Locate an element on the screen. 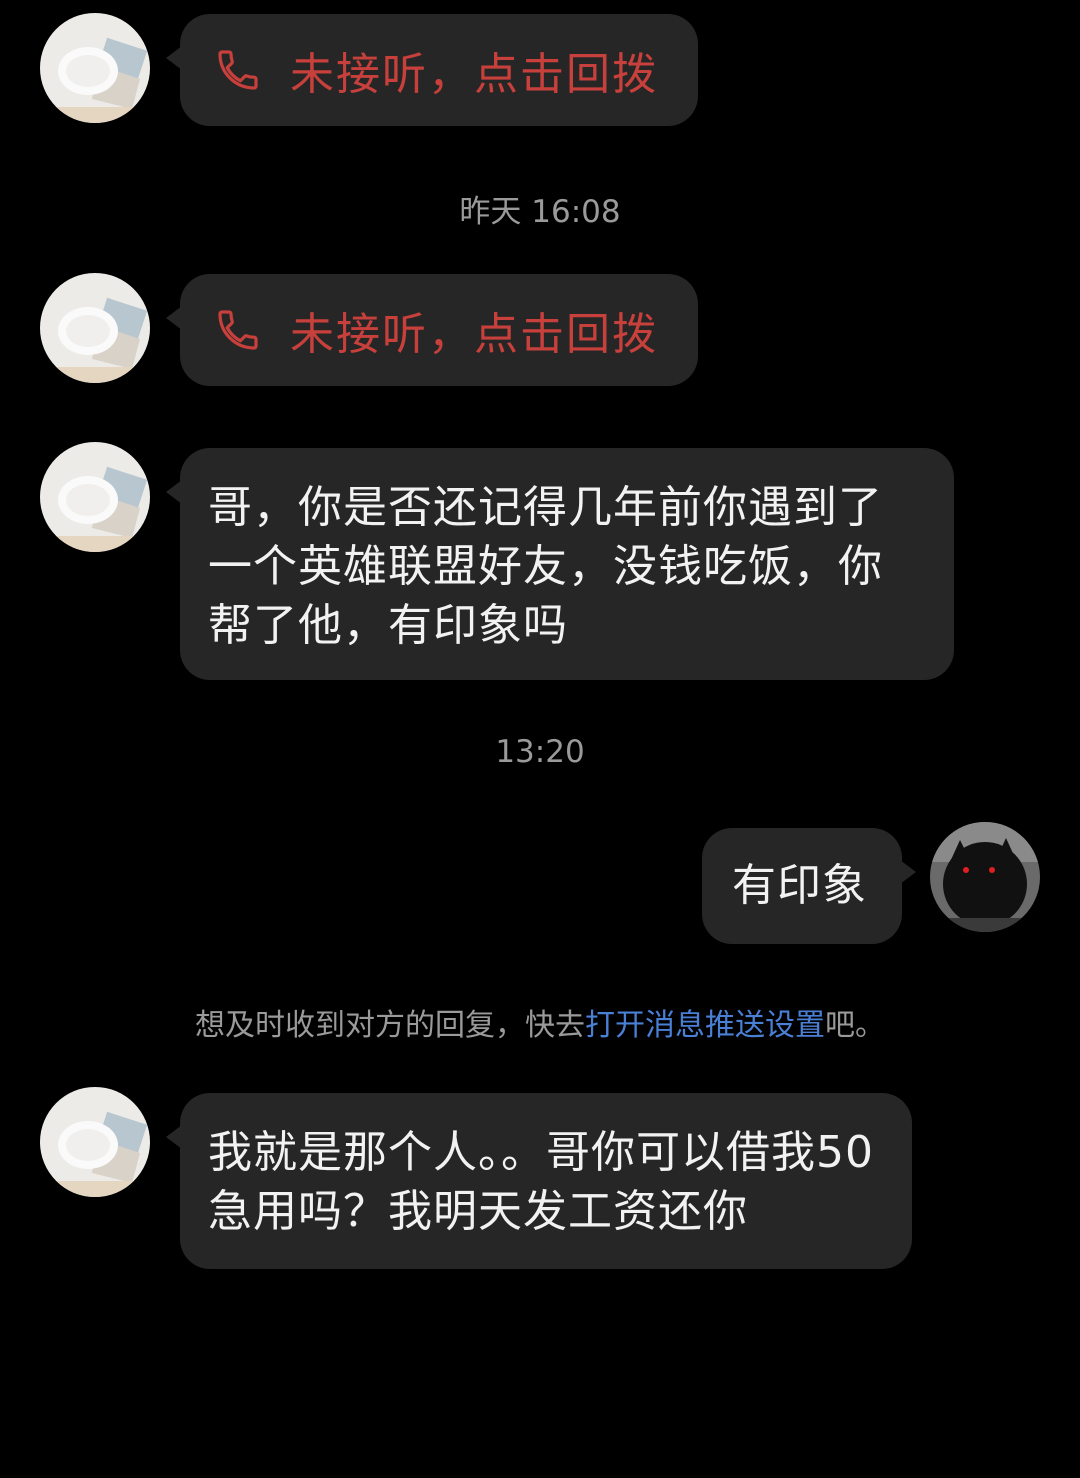 The image size is (1080, 1478). message-bubble: 我就是那个人。。哥你可以借我50急用吗？我明天发工资还你 is located at coordinates (539, 1181).